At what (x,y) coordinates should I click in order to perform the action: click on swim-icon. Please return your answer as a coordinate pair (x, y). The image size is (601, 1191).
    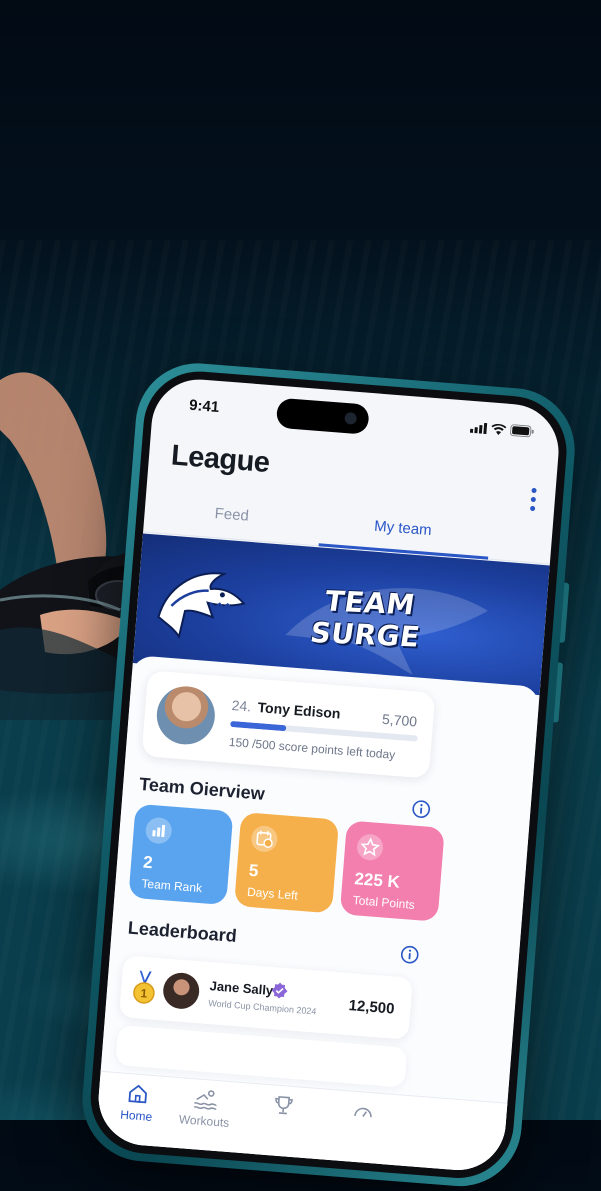
    Looking at the image, I should click on (206, 1099).